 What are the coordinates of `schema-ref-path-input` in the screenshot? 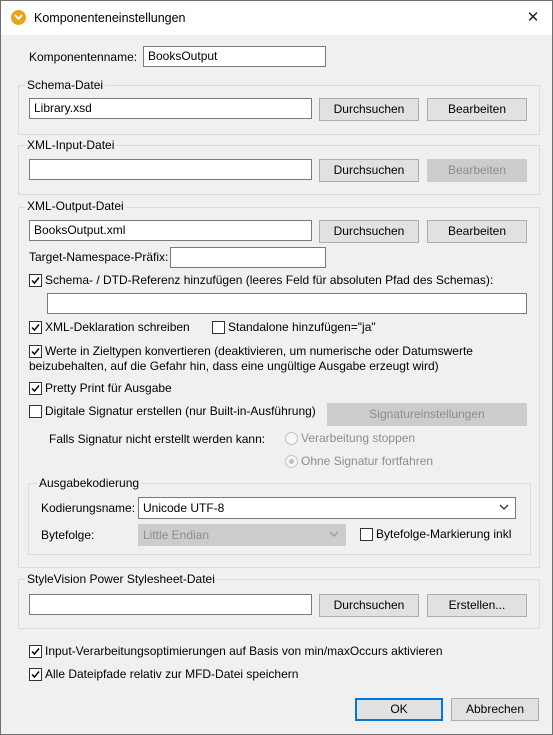 It's located at (287, 303).